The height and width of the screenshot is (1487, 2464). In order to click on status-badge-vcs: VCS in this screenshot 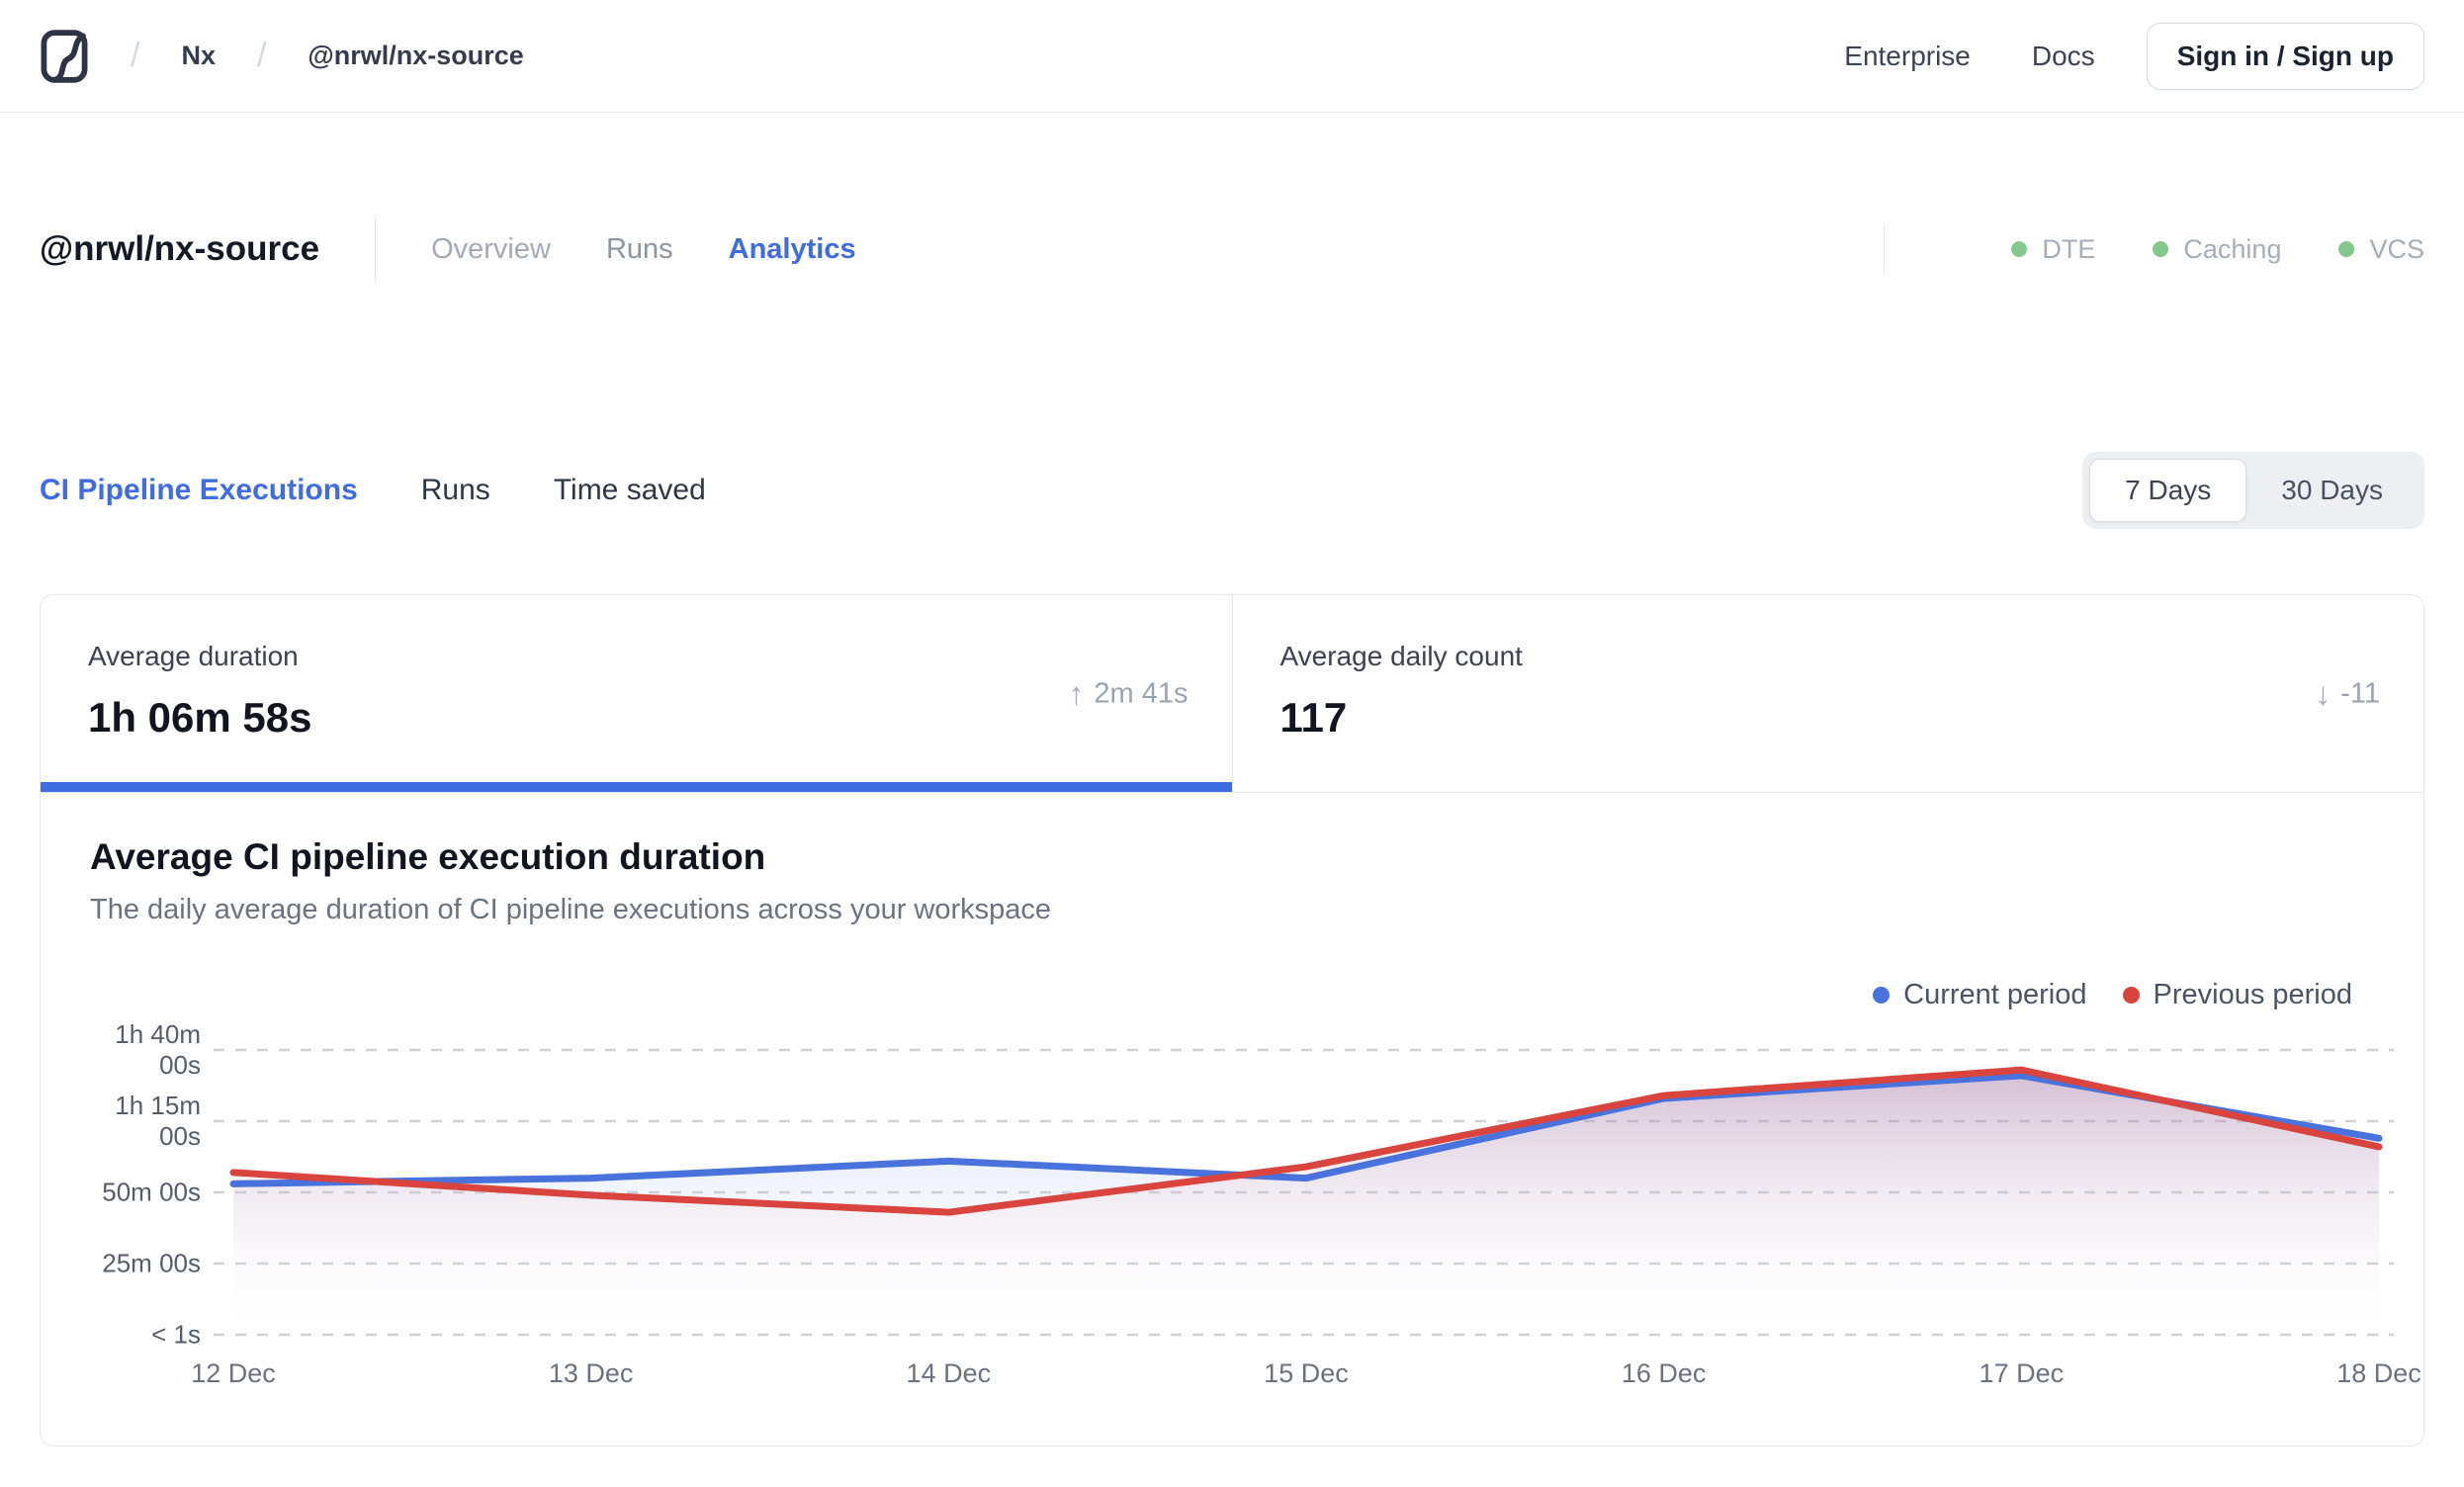, I will do `click(2381, 250)`.